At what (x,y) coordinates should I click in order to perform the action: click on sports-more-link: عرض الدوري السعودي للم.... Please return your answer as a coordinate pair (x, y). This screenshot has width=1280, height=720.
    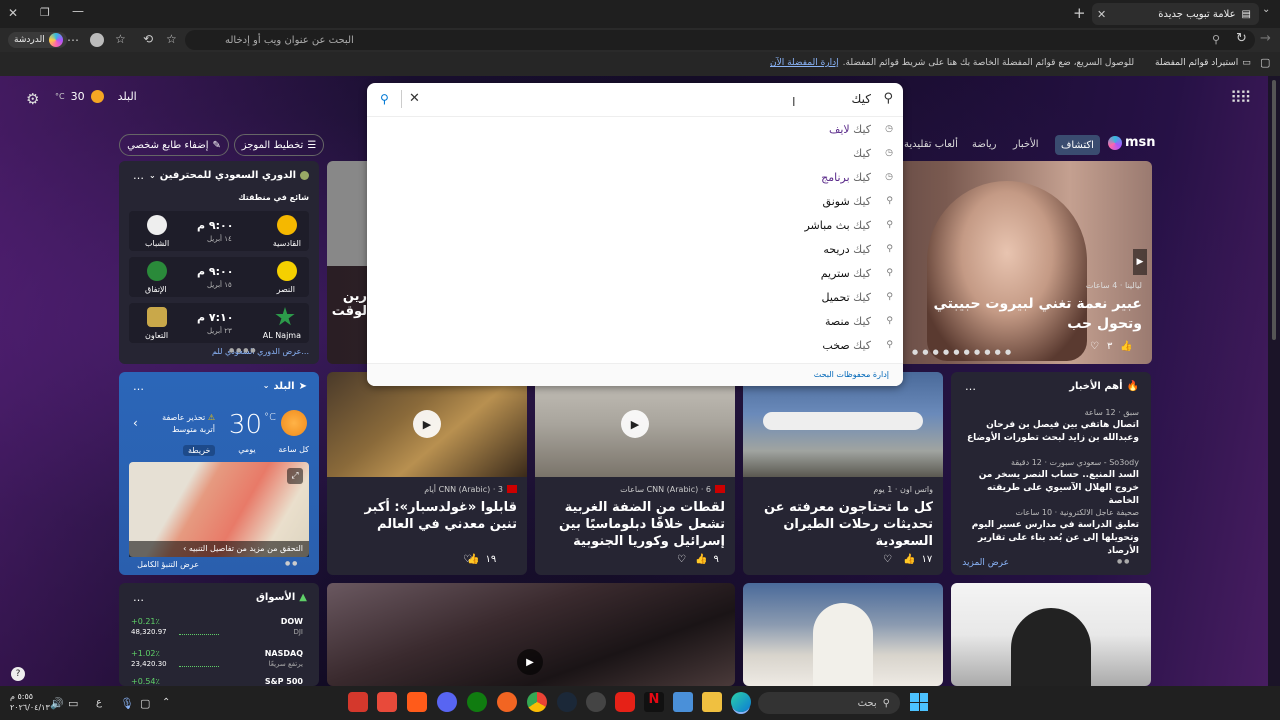
    Looking at the image, I should click on (260, 351).